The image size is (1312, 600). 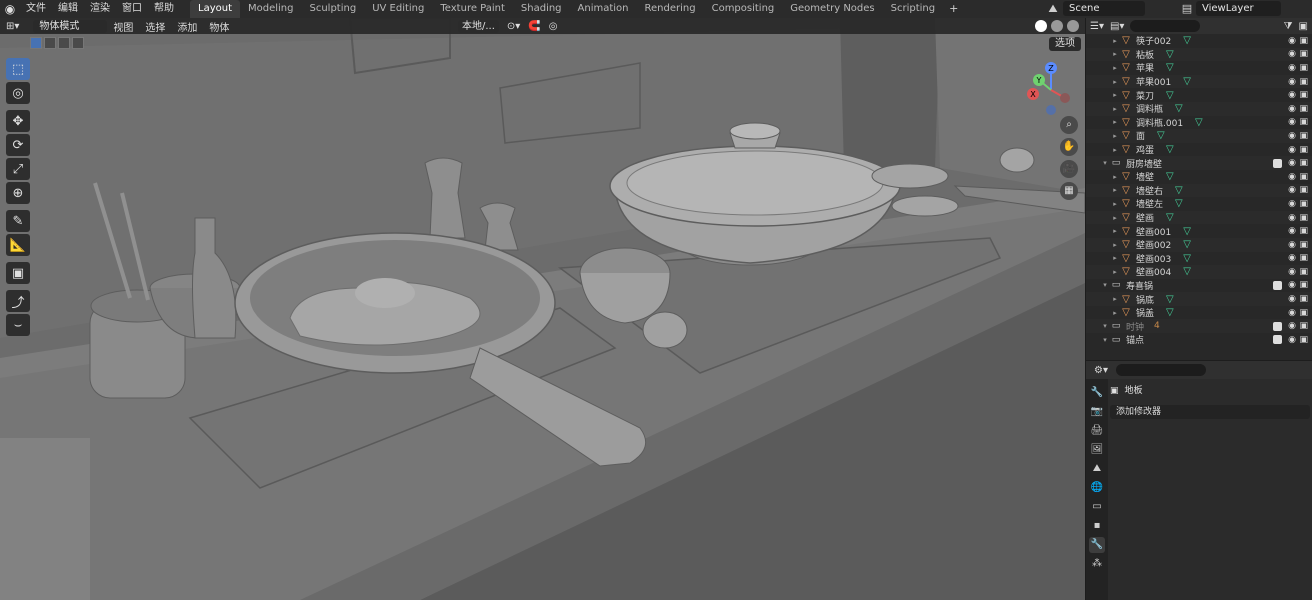 I want to click on properties-search-input, so click(x=1160, y=370).